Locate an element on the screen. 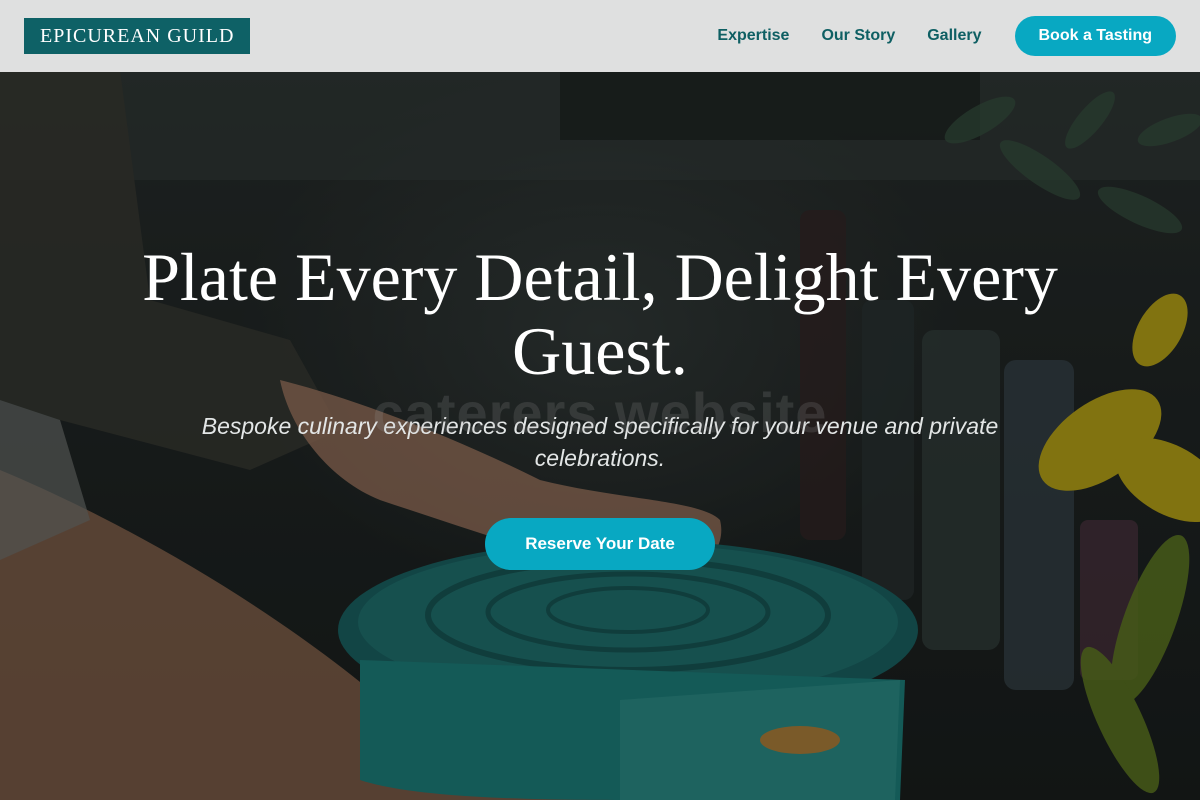 The width and height of the screenshot is (1200, 800). nav-link-gallery: Gallery is located at coordinates (954, 36).